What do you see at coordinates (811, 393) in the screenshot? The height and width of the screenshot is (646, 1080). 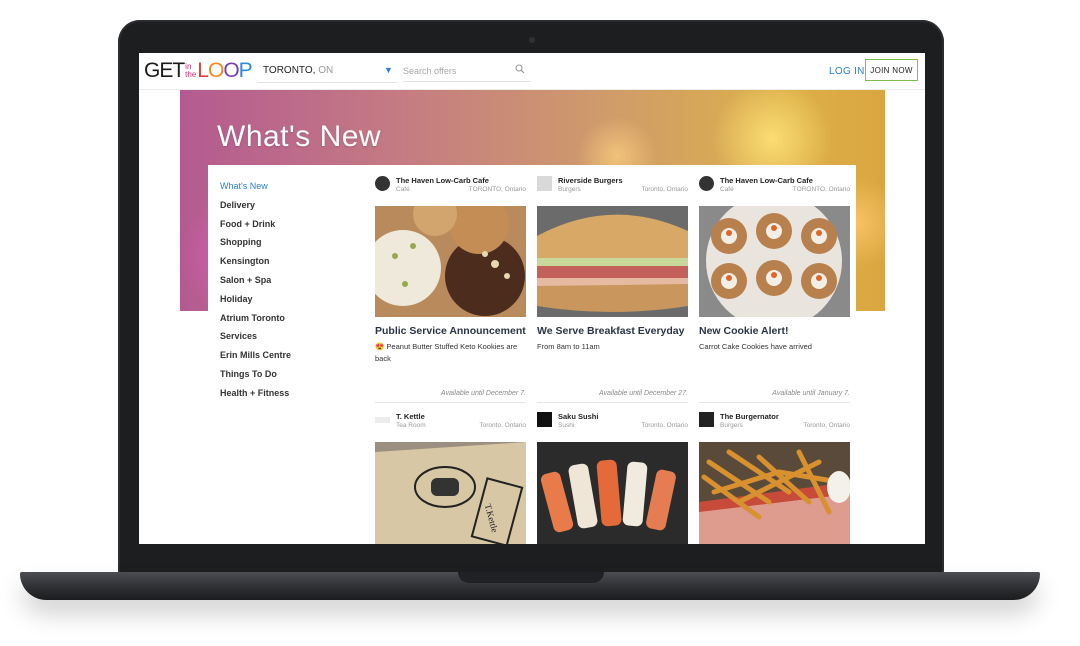 I see `offer-availability: Available until January 7.` at bounding box center [811, 393].